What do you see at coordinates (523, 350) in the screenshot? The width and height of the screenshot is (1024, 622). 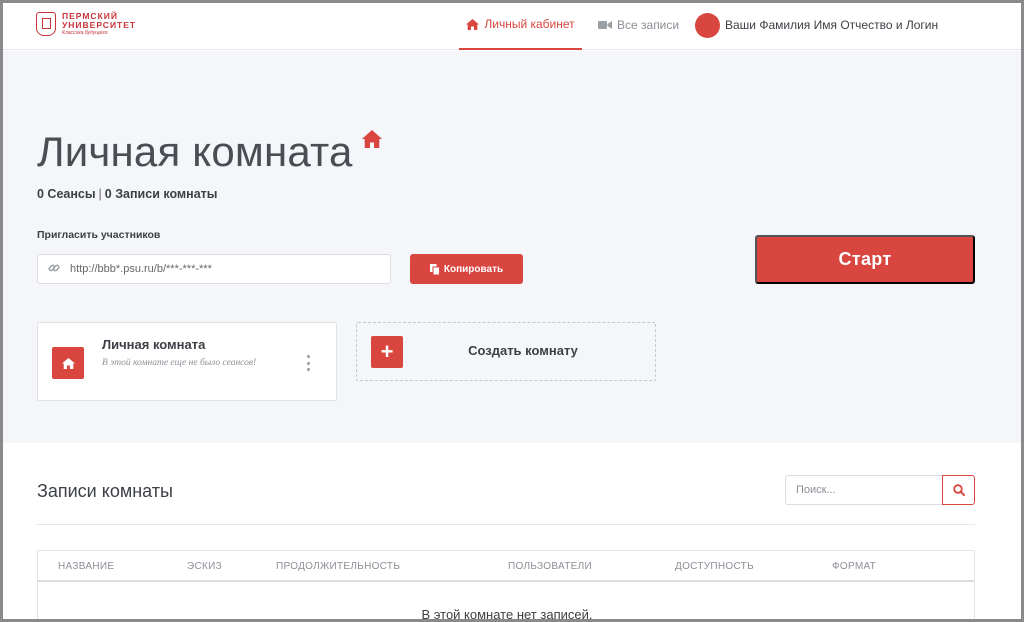 I see `create-room-label: Создать комнату` at bounding box center [523, 350].